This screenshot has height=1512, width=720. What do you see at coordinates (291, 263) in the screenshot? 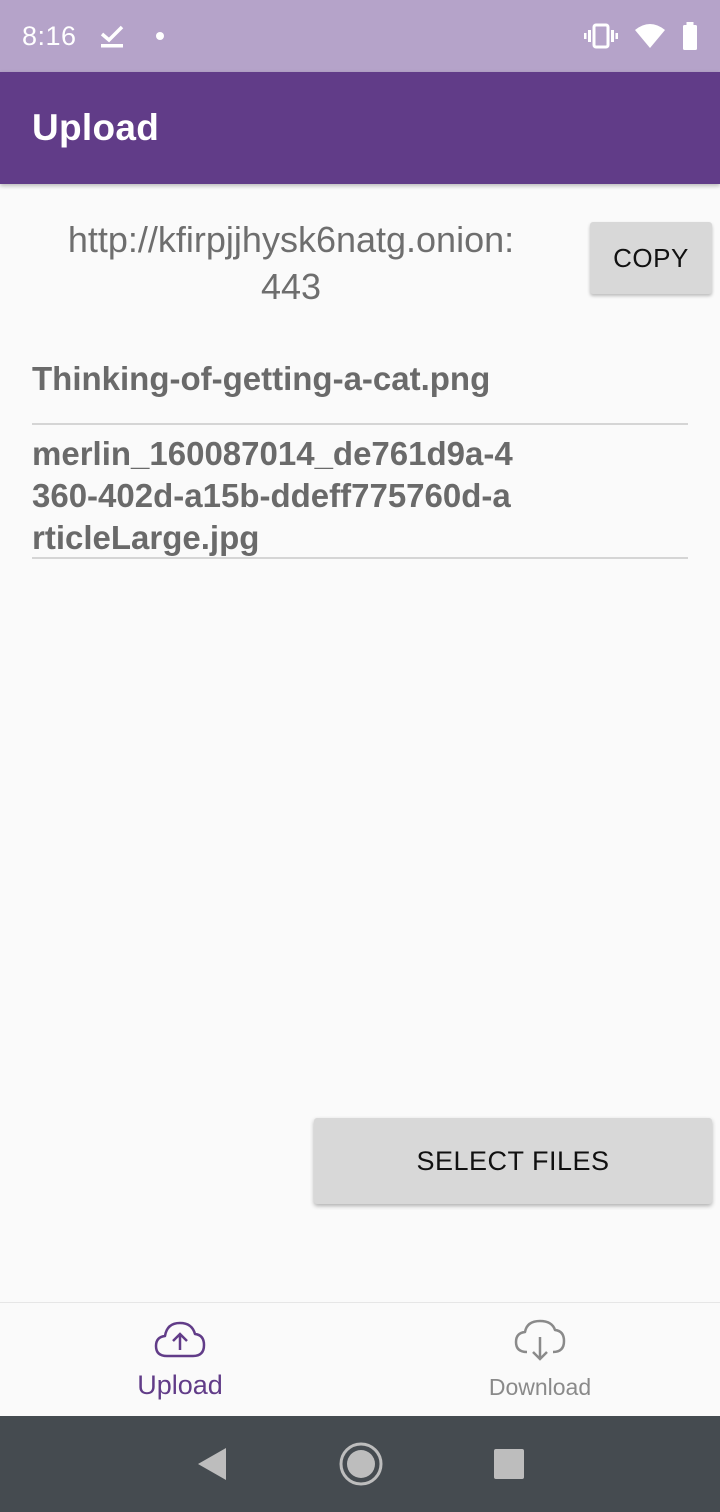
I see `onion-url: http://kfirpjjhysk6natg.onion: 443` at bounding box center [291, 263].